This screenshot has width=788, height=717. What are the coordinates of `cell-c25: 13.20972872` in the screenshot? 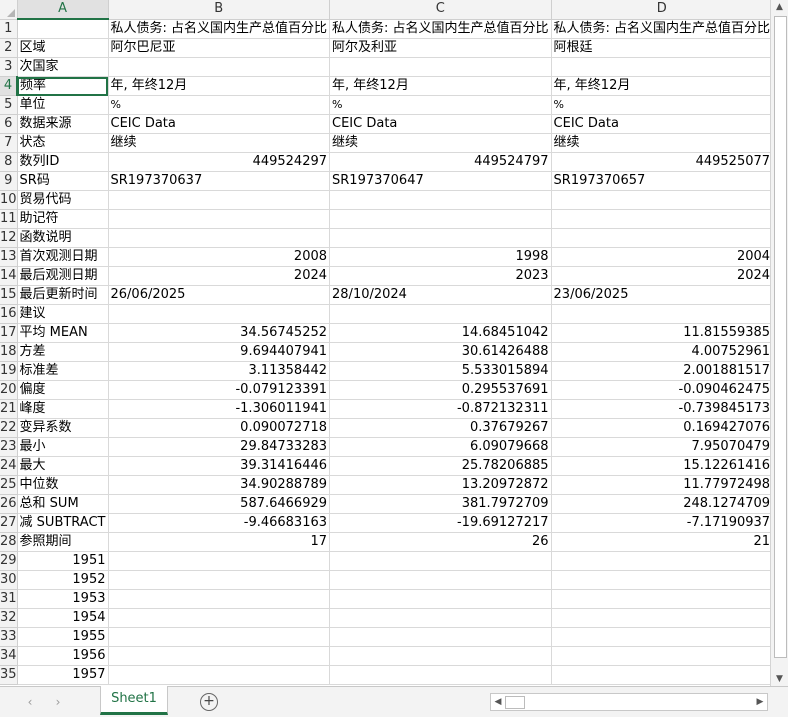 It's located at (440, 485).